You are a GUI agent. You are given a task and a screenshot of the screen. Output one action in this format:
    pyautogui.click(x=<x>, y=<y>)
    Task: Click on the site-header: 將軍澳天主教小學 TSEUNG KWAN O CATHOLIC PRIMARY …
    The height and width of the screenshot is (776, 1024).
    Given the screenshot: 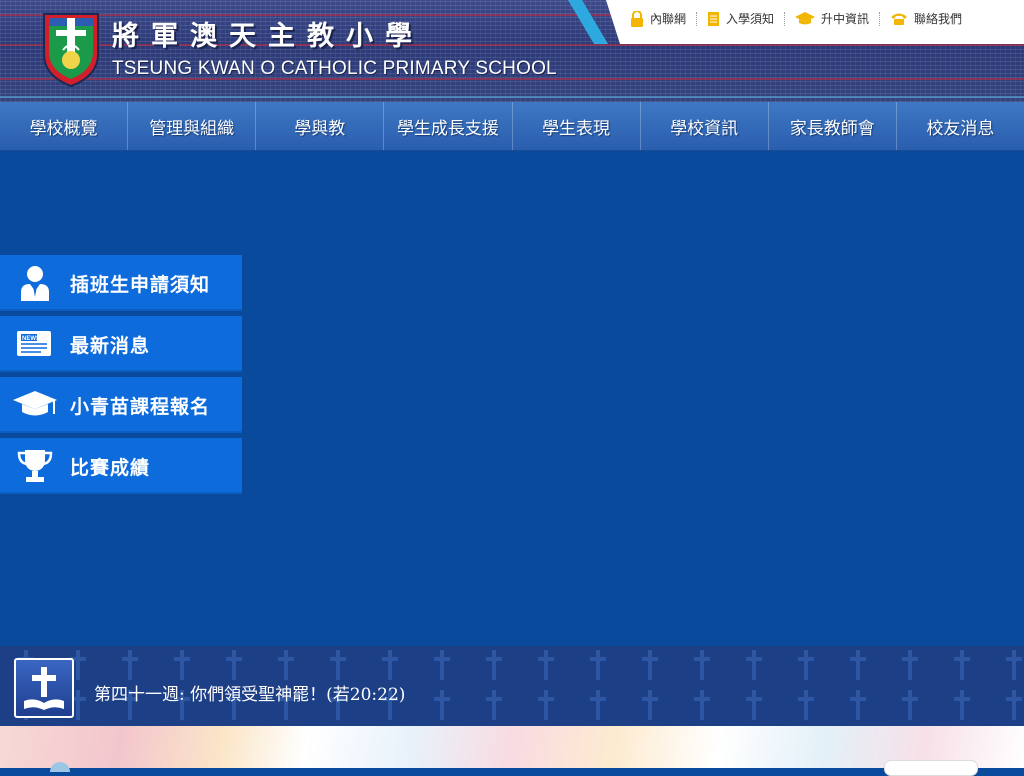 What is the action you would take?
    pyautogui.click(x=512, y=51)
    